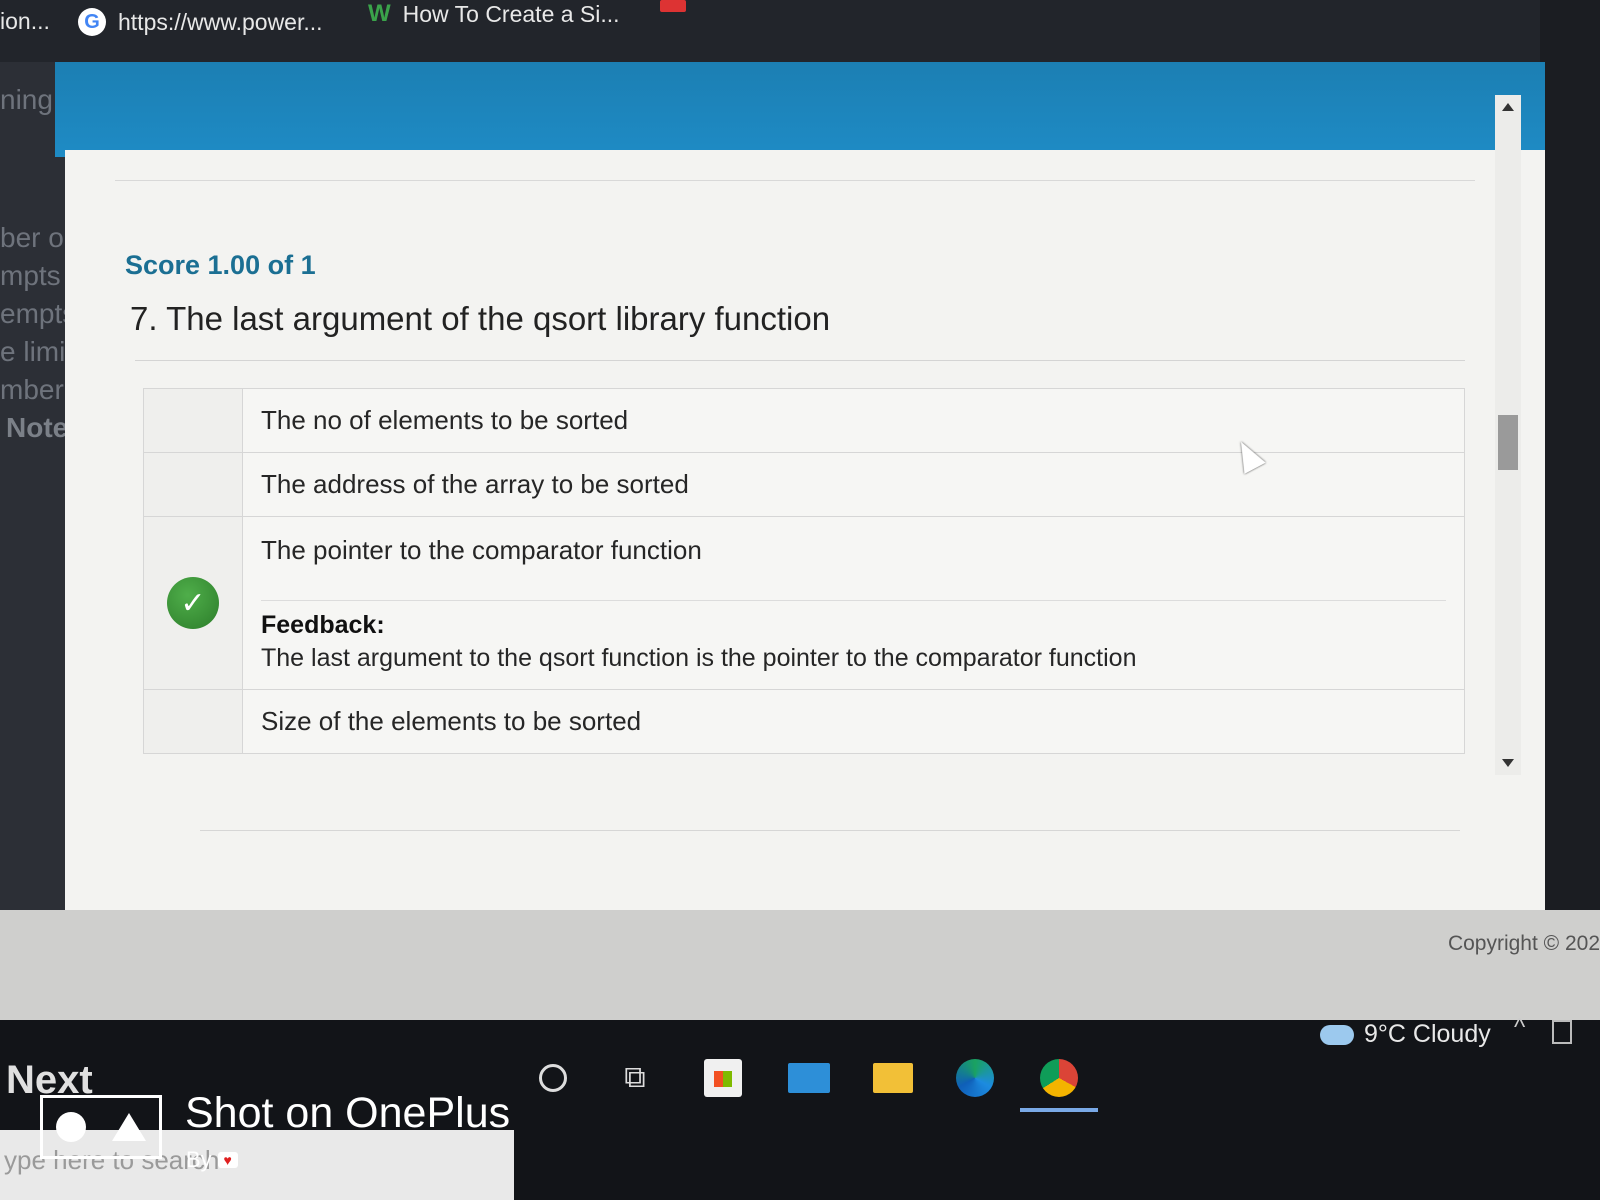  What do you see at coordinates (275, 1142) in the screenshot?
I see `camera-watermark: Shot on OnePlus By ♥` at bounding box center [275, 1142].